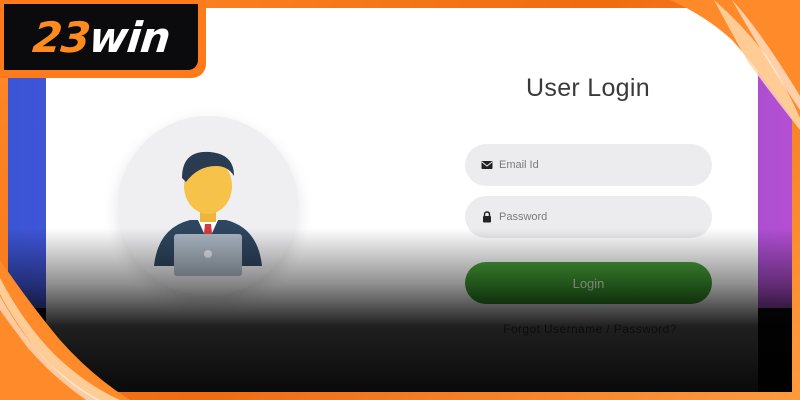  What do you see at coordinates (208, 213) in the screenshot?
I see `user-avatar-icon` at bounding box center [208, 213].